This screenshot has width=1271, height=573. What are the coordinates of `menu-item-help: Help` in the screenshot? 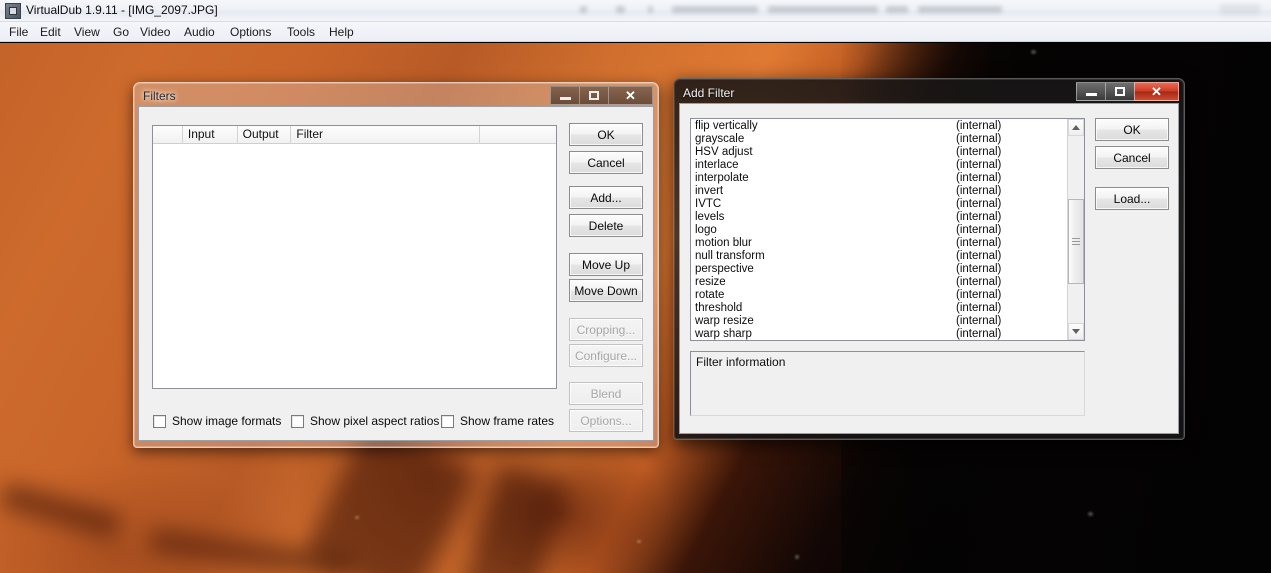 It's located at (341, 32).